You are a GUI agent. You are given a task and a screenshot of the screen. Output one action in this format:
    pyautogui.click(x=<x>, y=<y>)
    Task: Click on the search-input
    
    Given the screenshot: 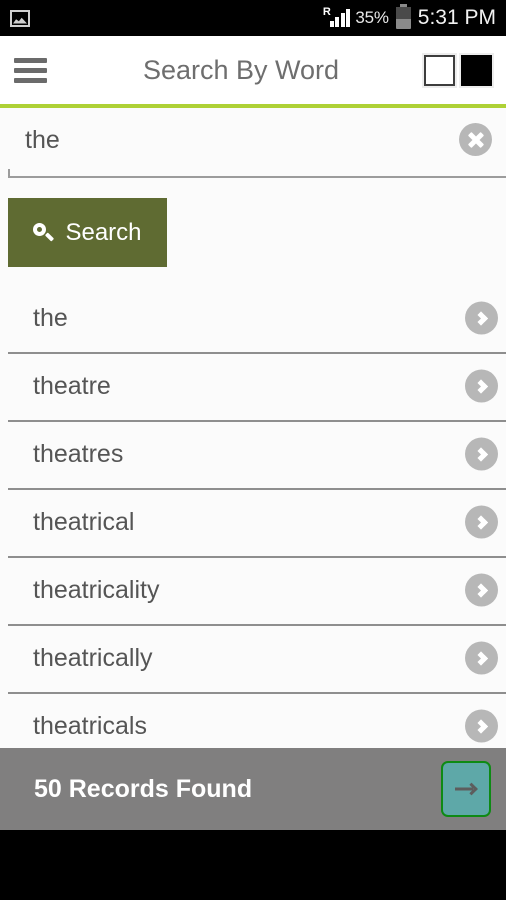 What is the action you would take?
    pyautogui.click(x=236, y=140)
    